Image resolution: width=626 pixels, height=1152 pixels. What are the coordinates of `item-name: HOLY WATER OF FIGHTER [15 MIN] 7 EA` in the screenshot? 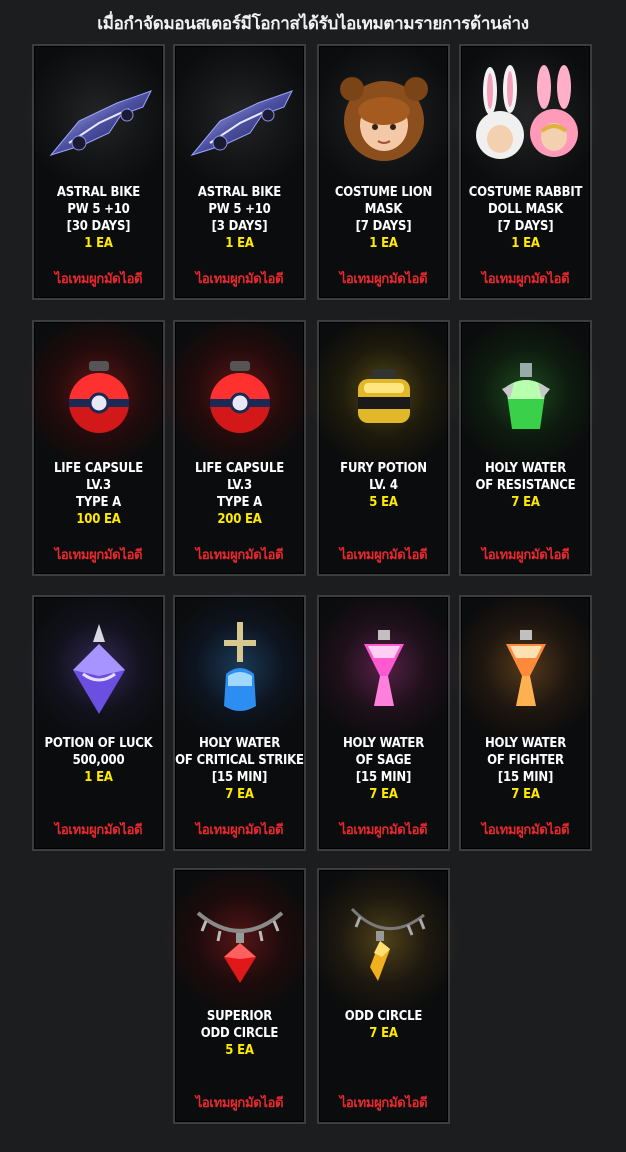 It's located at (525, 769).